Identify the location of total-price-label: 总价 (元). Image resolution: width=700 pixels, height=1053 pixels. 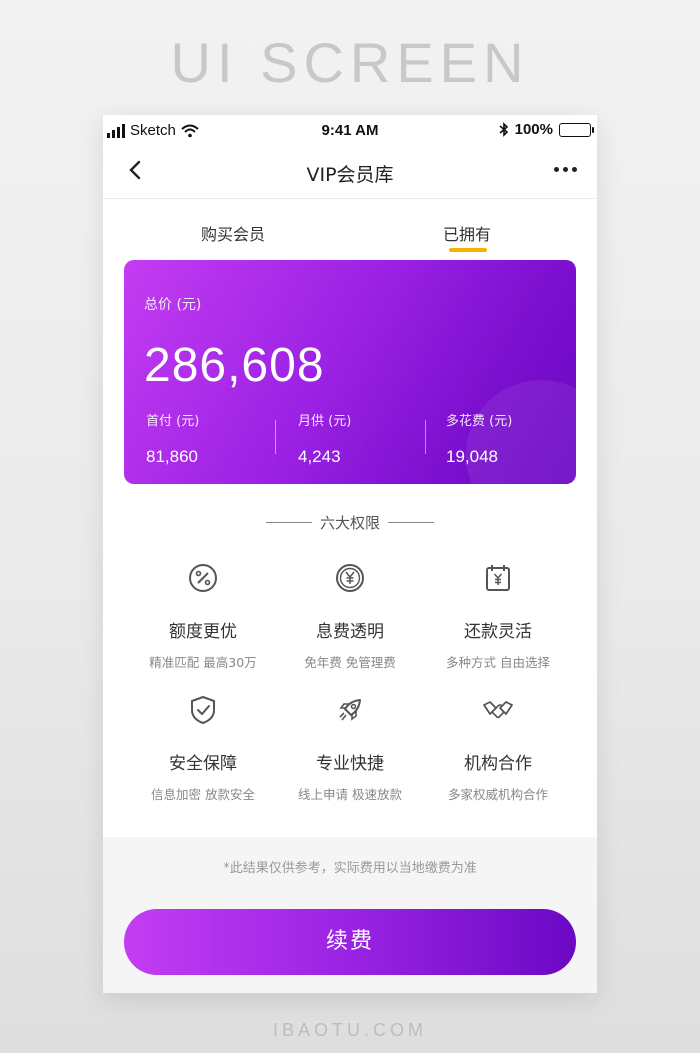
(173, 305).